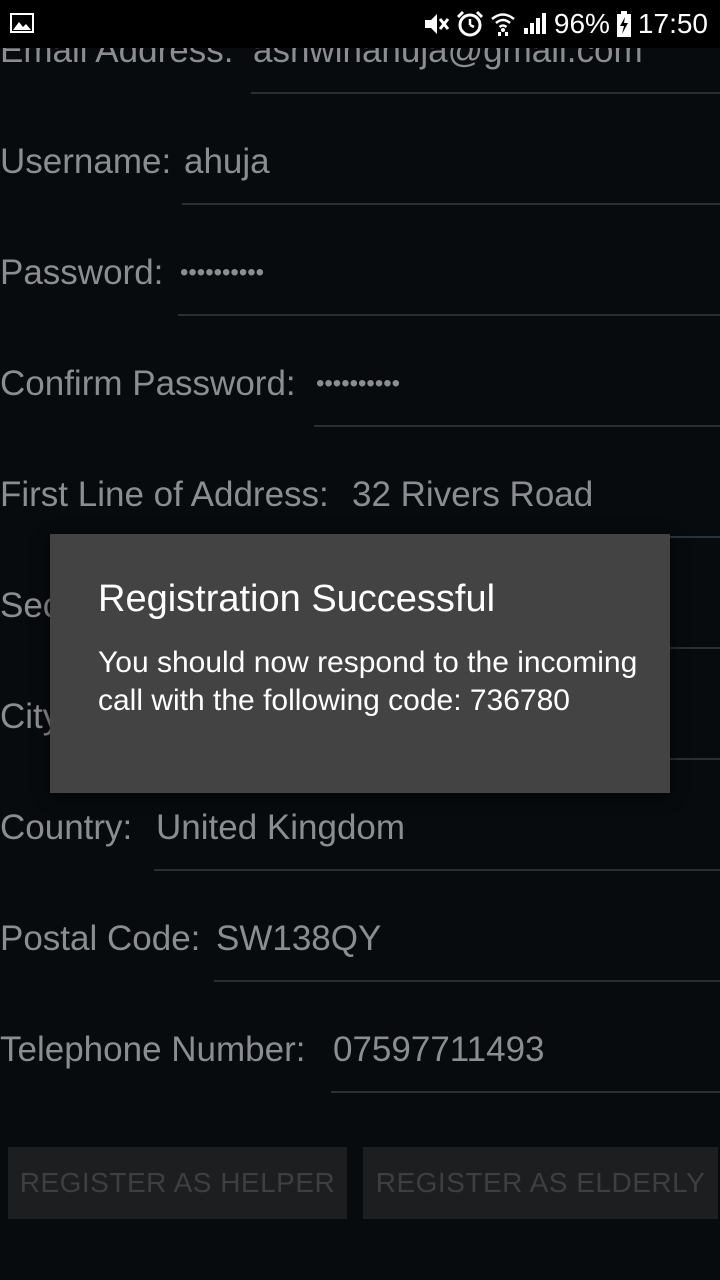 The image size is (720, 1280). I want to click on wifi-icon, so click(503, 24).